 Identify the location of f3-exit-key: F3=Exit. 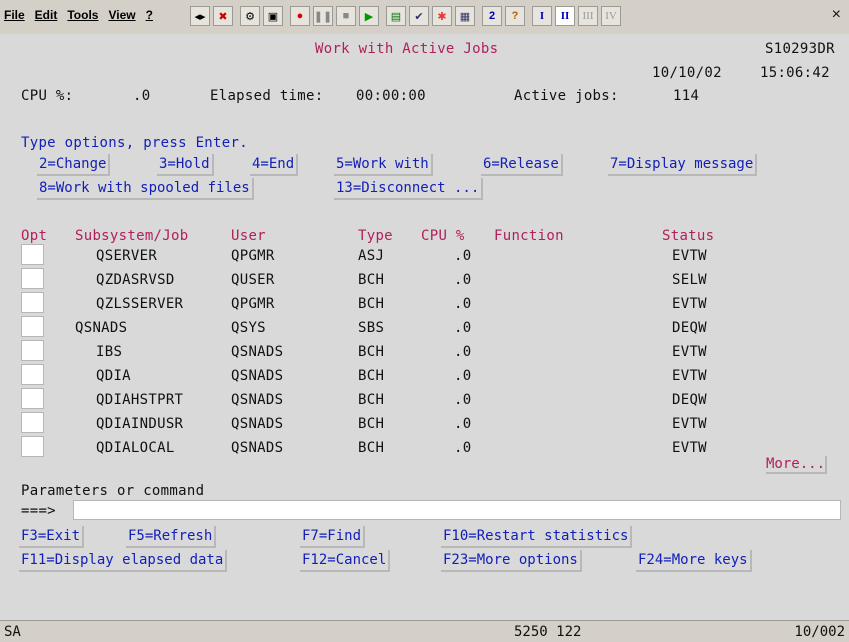
(52, 537).